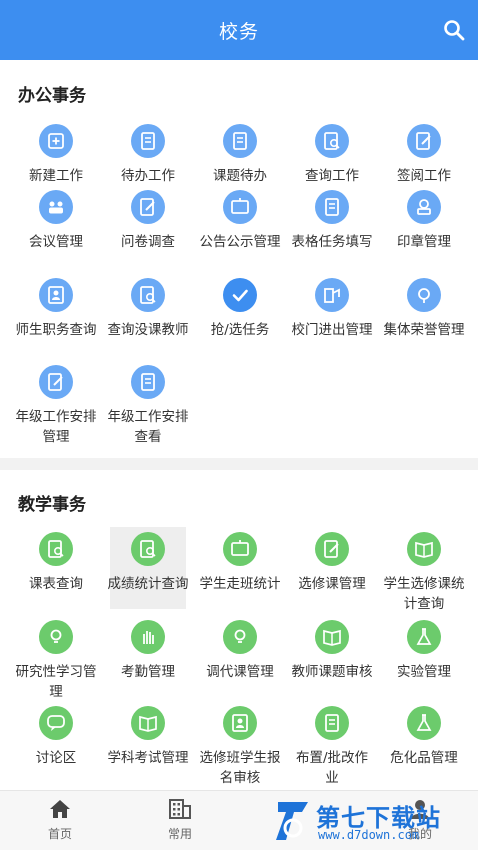 The height and width of the screenshot is (850, 478). What do you see at coordinates (56, 661) in the screenshot?
I see `grid-item: 研究性学习管理` at bounding box center [56, 661].